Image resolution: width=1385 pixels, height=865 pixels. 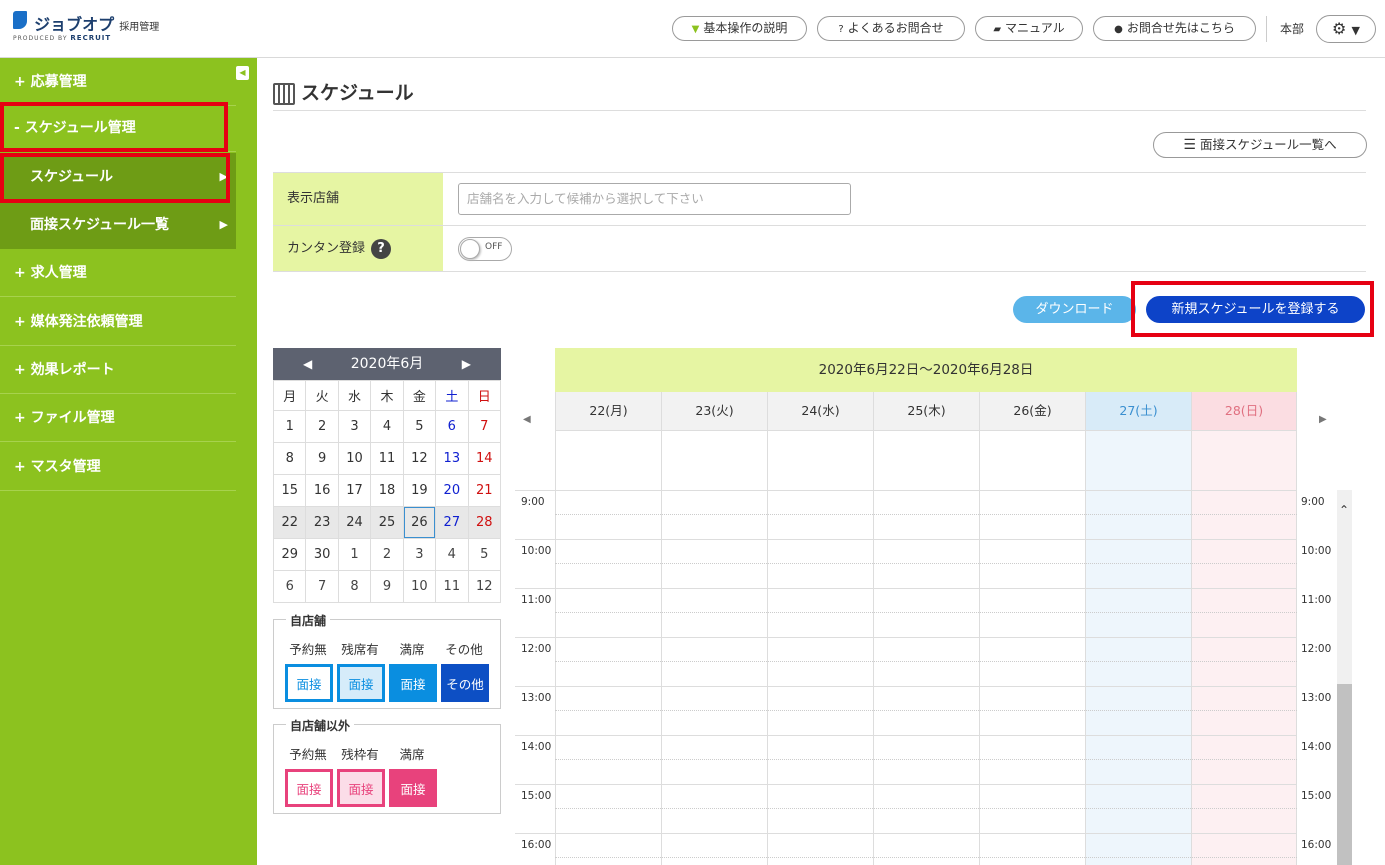 I want to click on calendar-day: 29, so click(x=289, y=554).